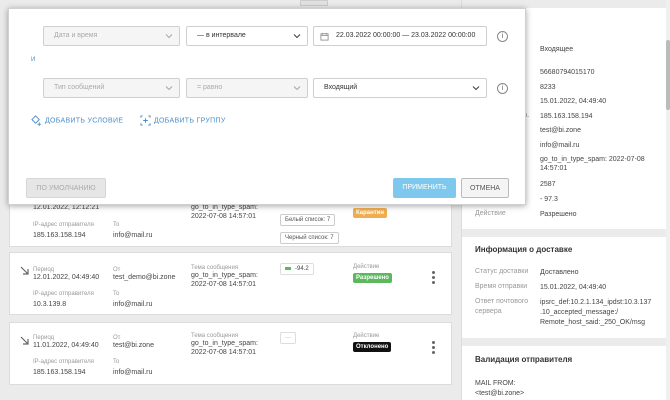 The height and width of the screenshot is (400, 670). I want to click on add-condition-label: ДОБАВИТЬ УСЛОВИЕ, so click(84, 121).